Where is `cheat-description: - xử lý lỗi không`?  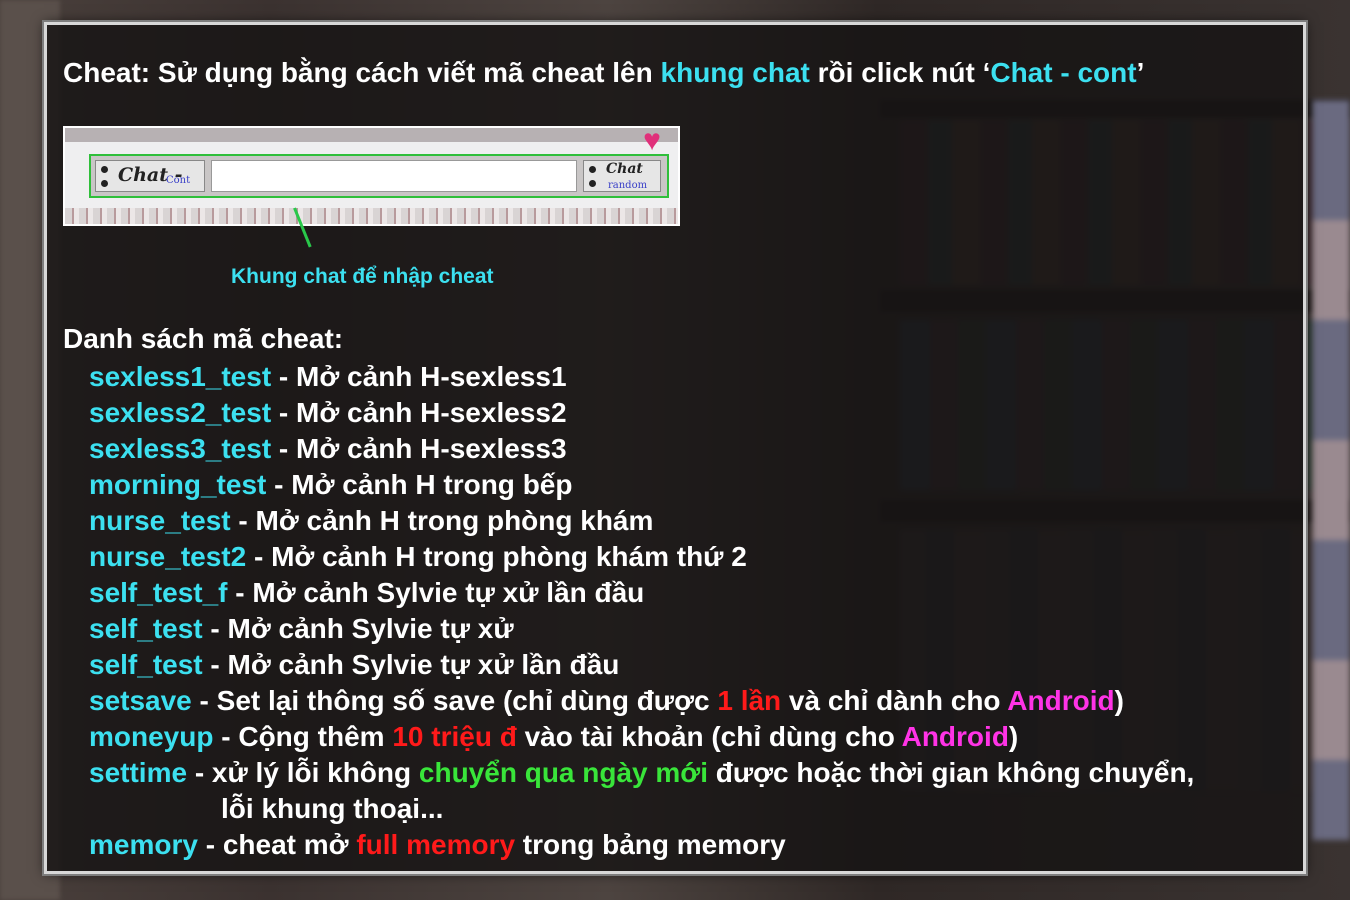 cheat-description: - xử lý lỗi không is located at coordinates (303, 772).